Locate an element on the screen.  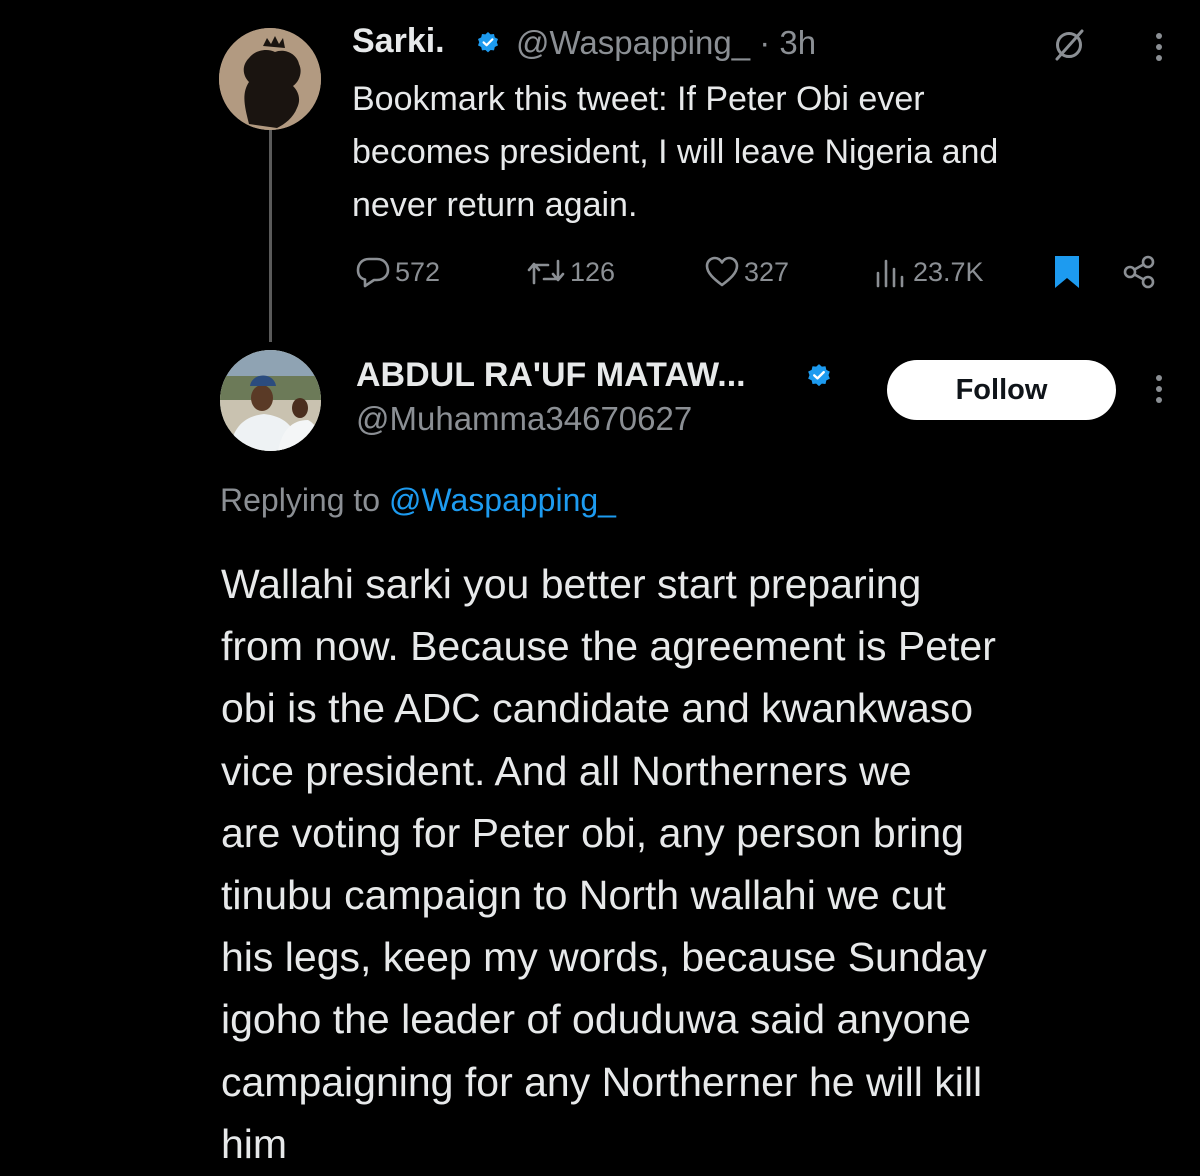
grok-icon is located at coordinates (1069, 45).